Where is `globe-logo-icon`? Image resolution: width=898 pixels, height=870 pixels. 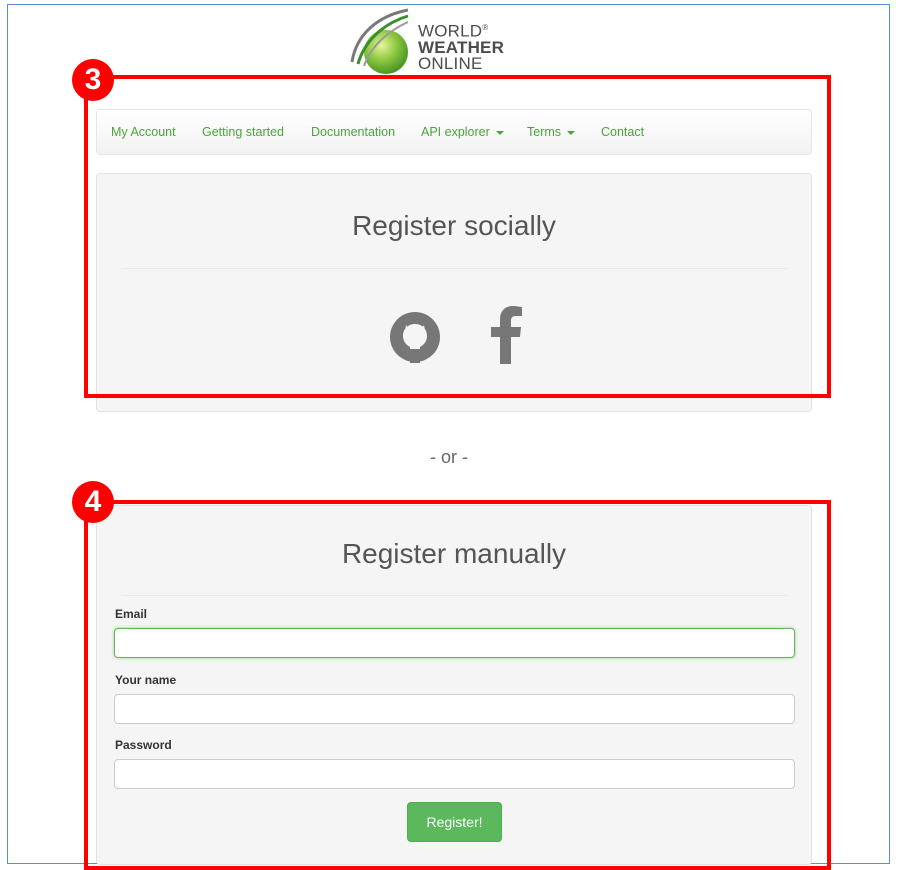
globe-logo-icon is located at coordinates (379, 41).